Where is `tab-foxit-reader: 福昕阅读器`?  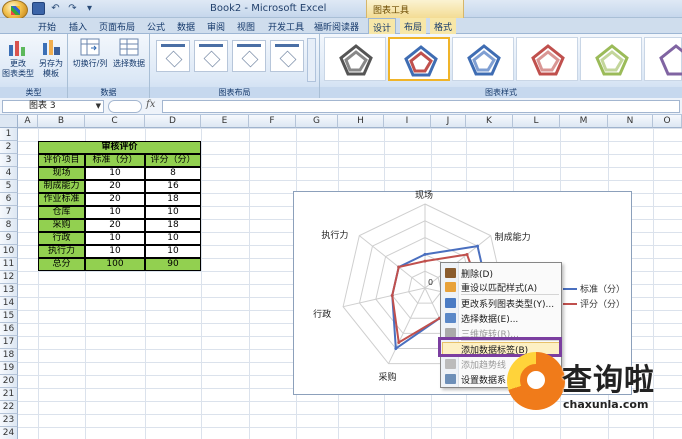 tab-foxit-reader: 福昕阅读器 is located at coordinates (336, 26).